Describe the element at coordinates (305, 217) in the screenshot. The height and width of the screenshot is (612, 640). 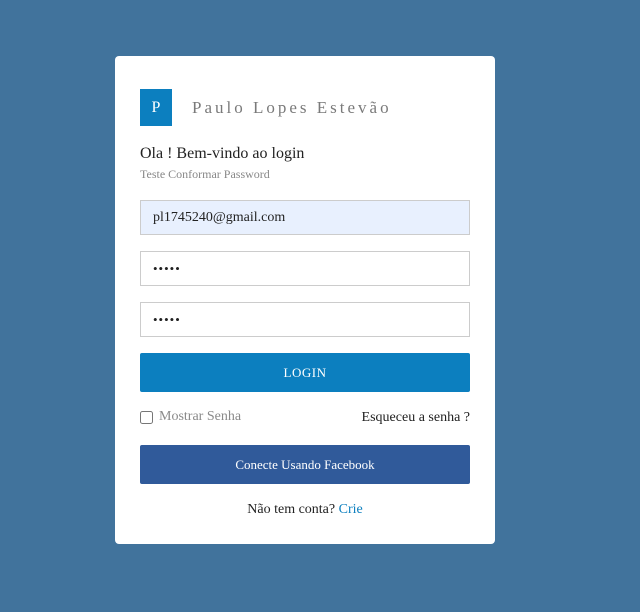
I see `email-field` at that location.